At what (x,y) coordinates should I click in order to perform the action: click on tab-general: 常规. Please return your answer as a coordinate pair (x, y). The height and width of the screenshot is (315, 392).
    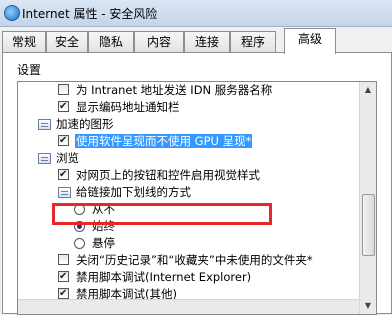
    Looking at the image, I should click on (24, 41).